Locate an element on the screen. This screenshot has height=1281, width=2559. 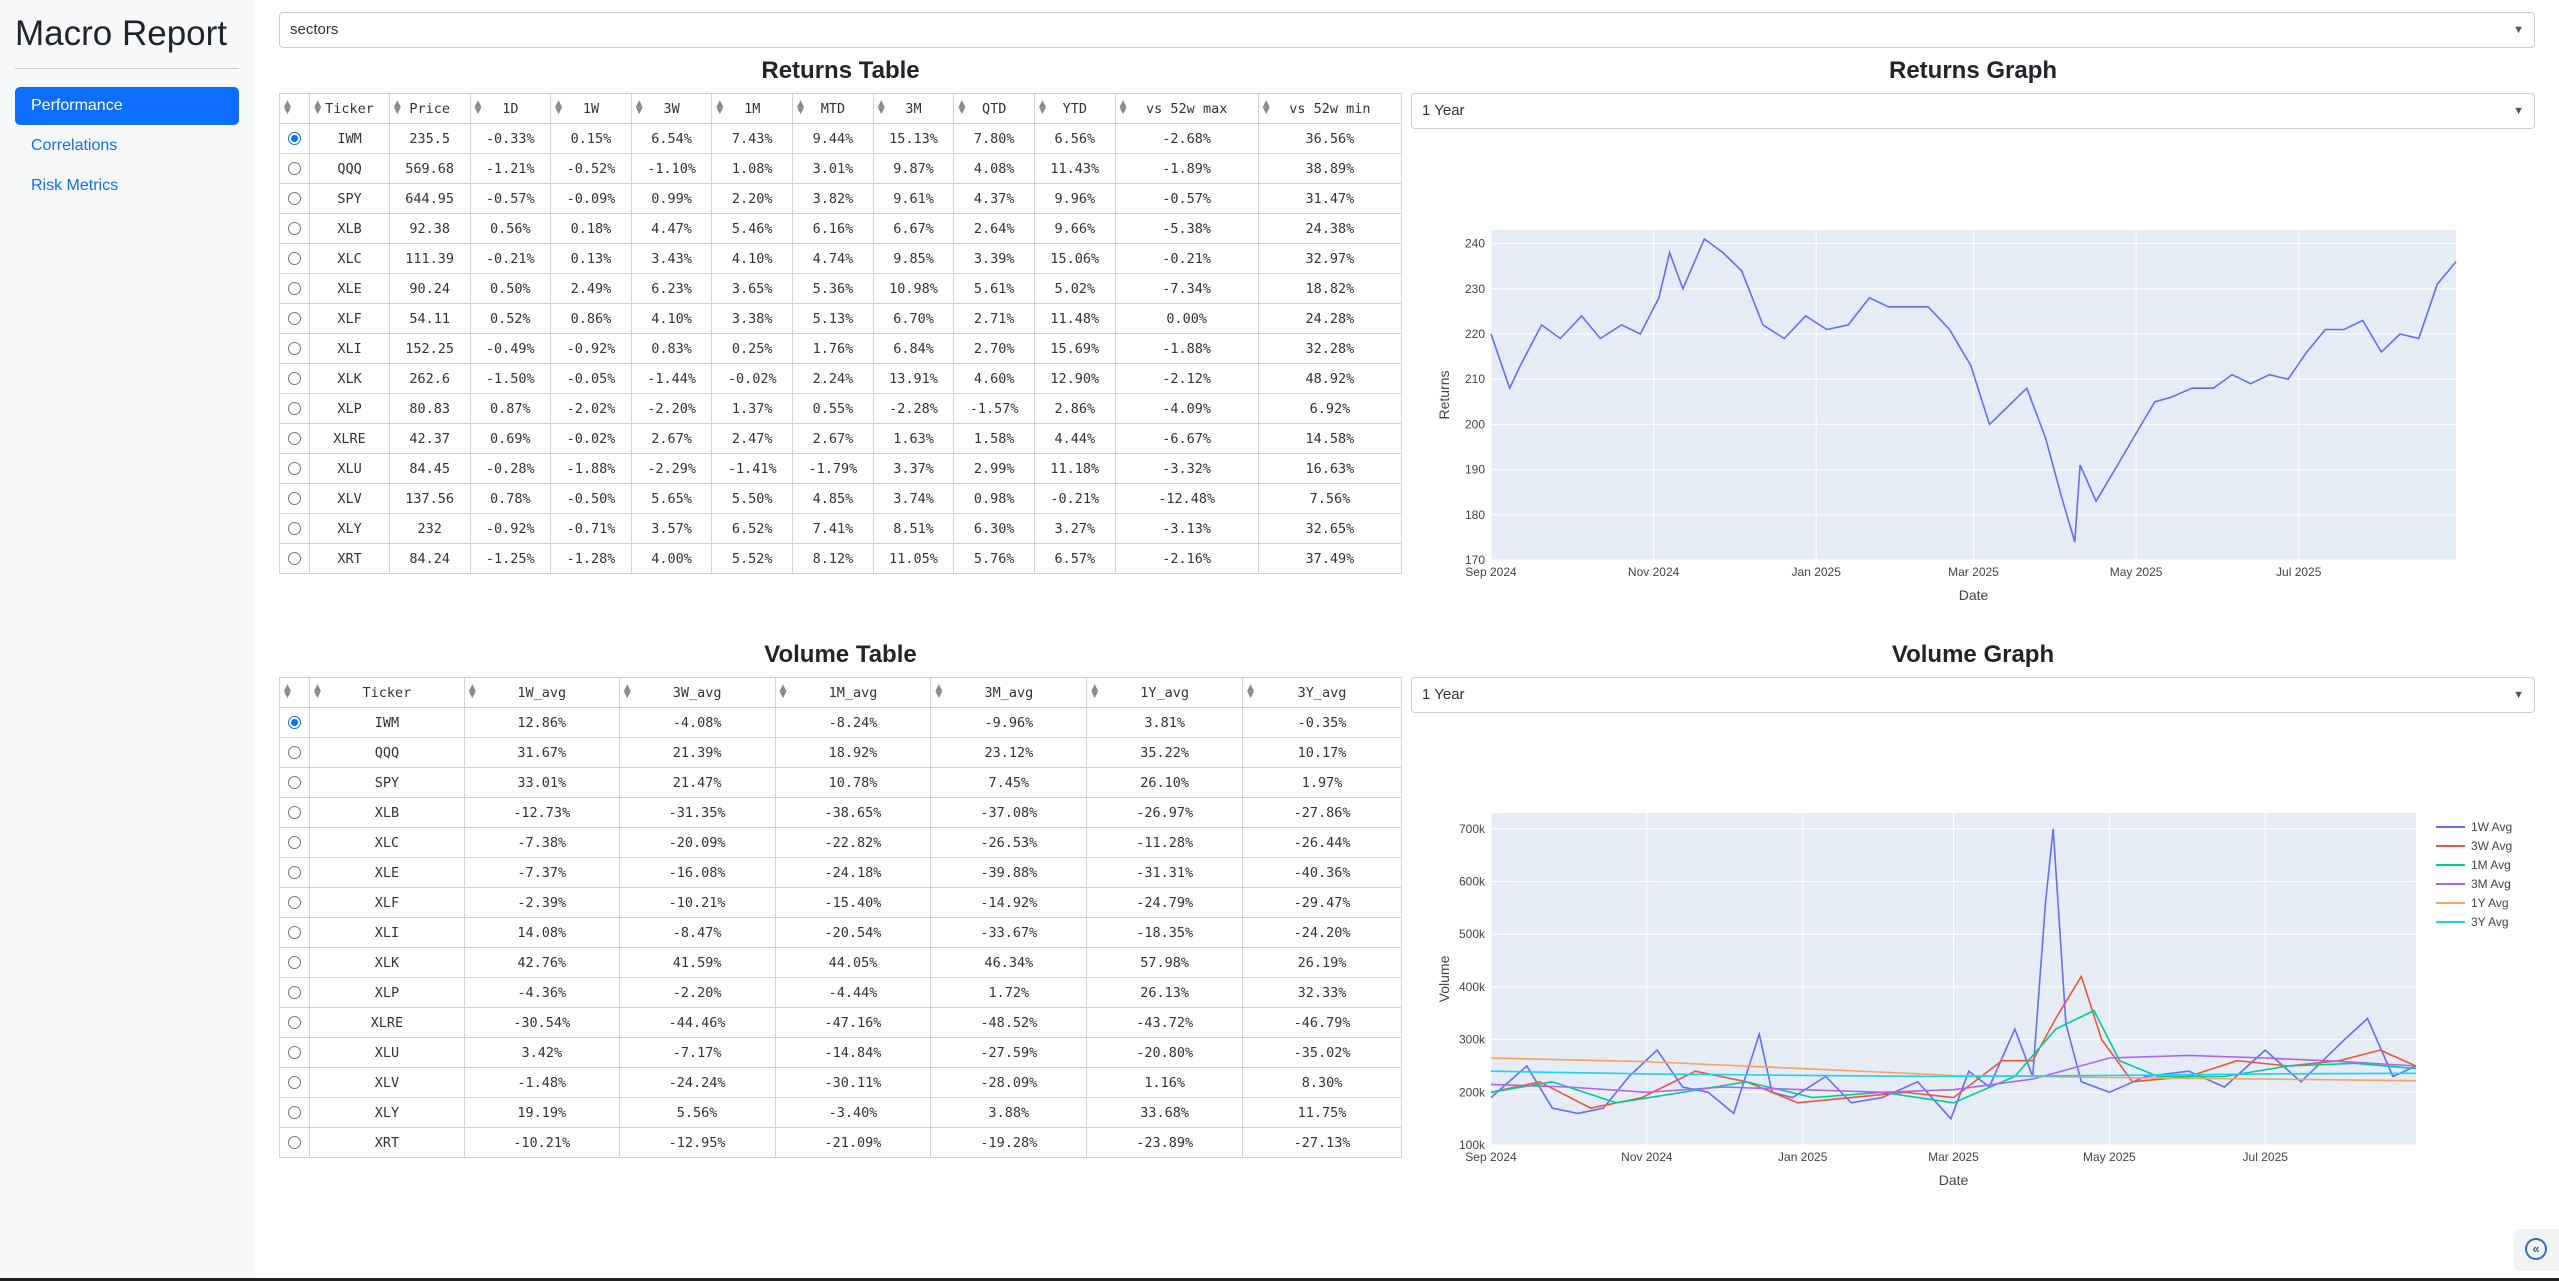
column-header: ▲ ▼ Ticker is located at coordinates (386, 692).